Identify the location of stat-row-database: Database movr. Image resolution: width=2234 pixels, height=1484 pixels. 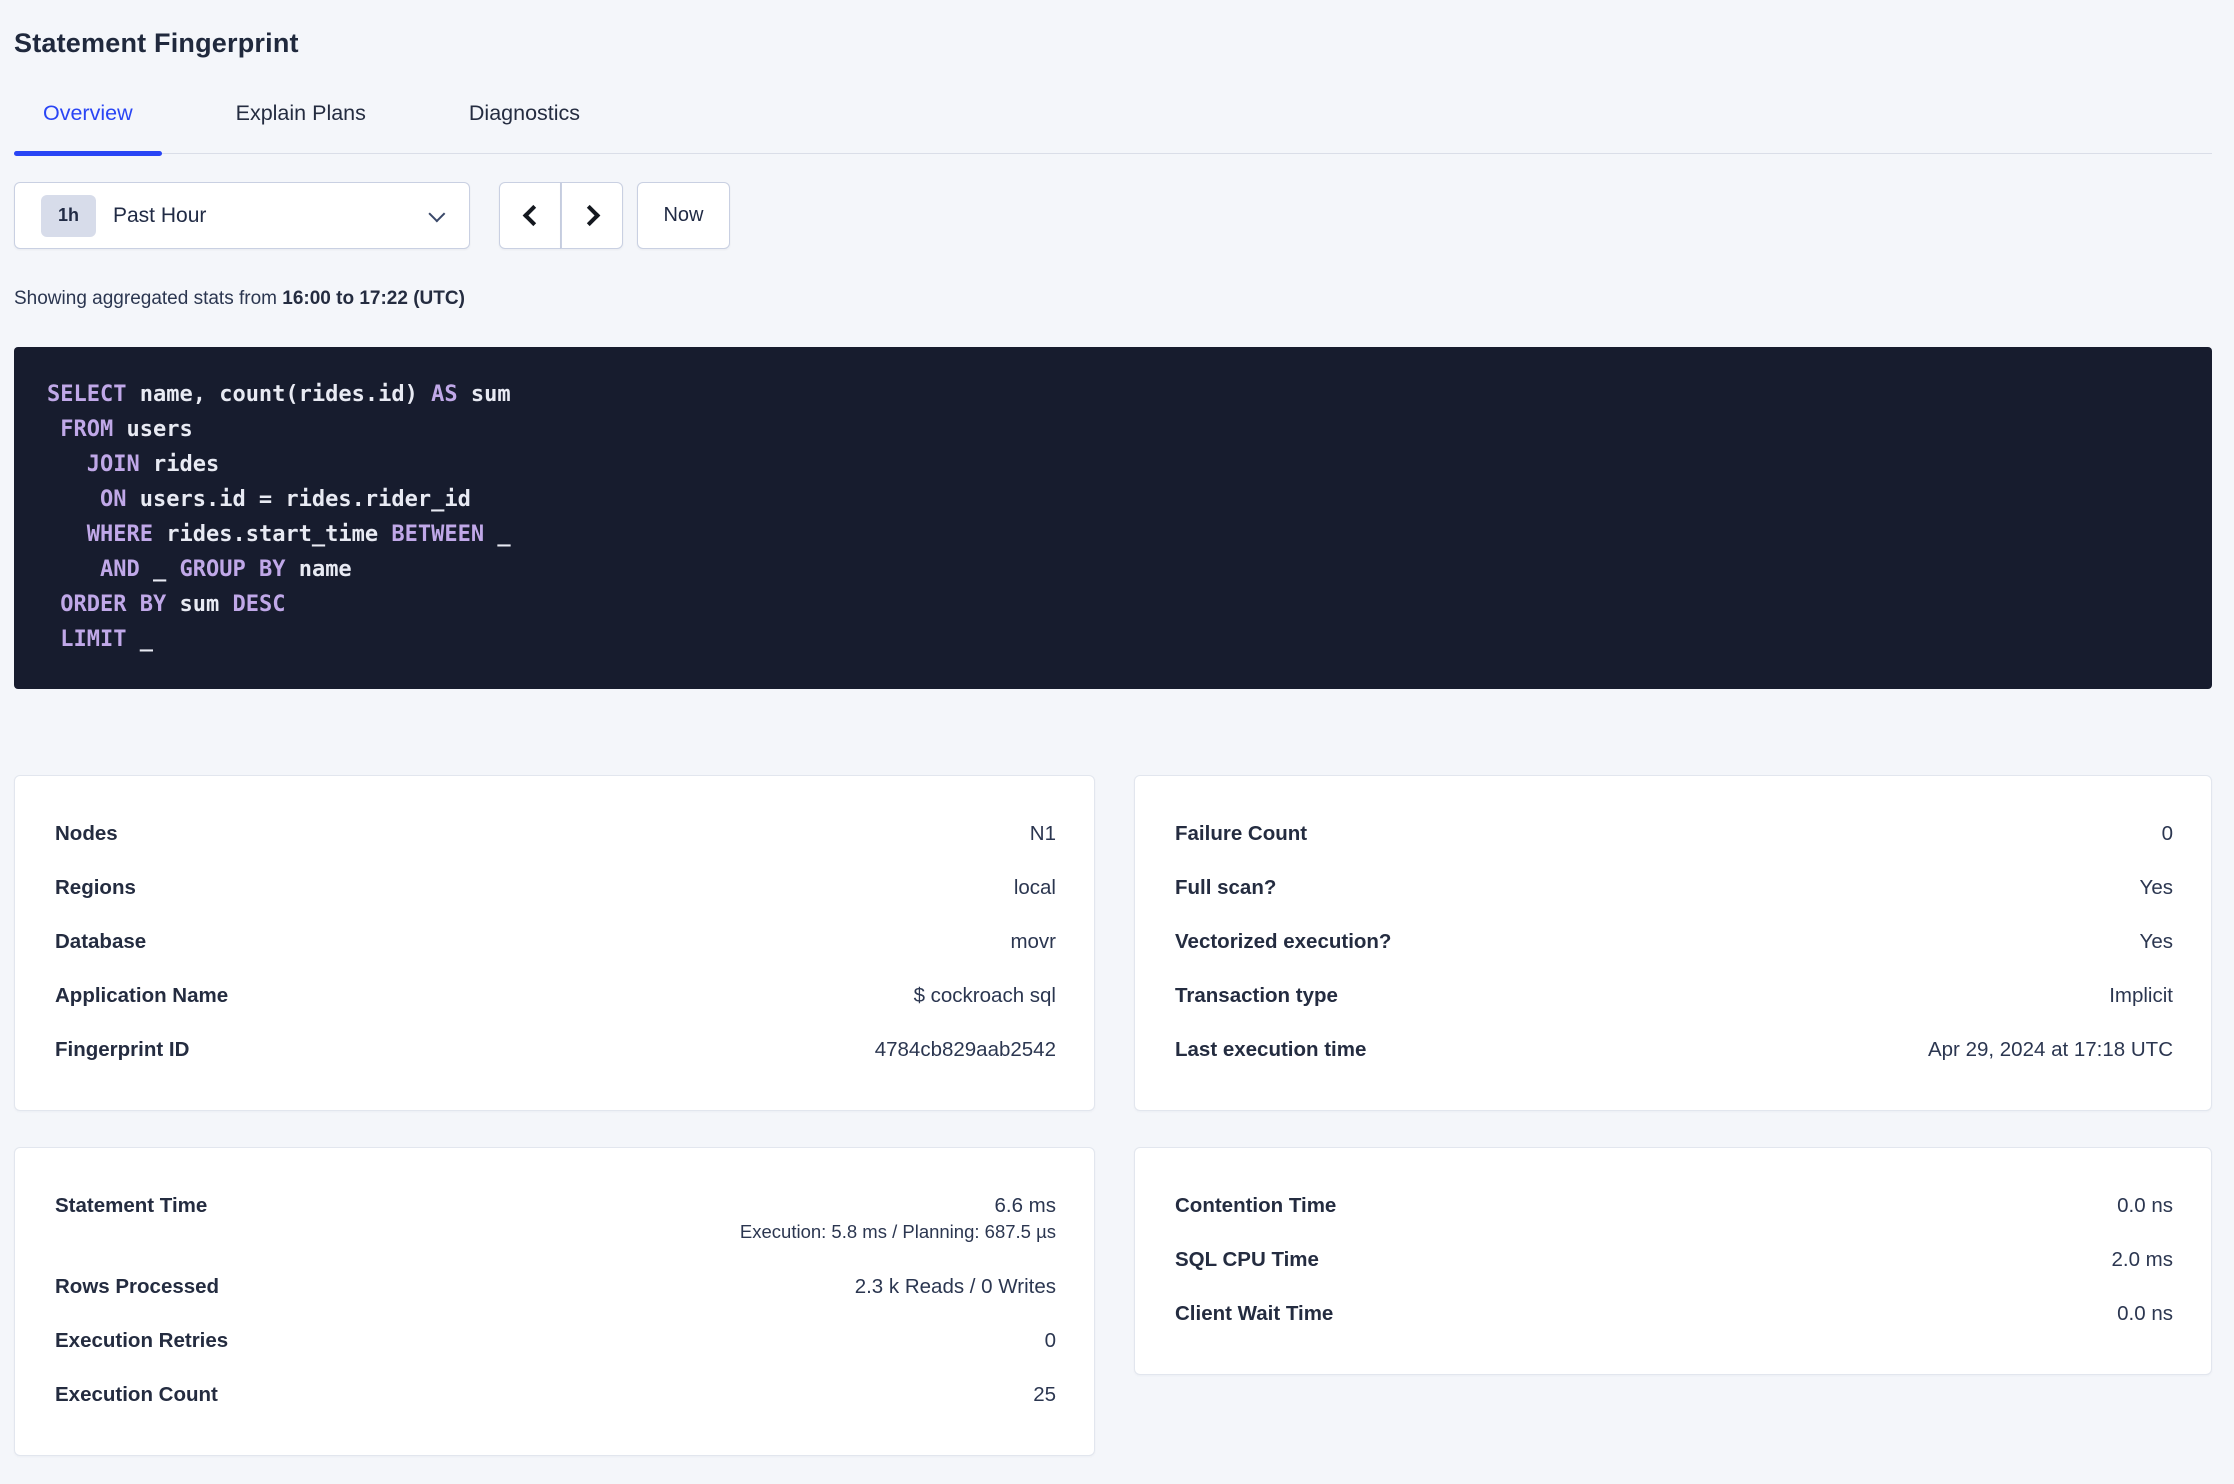
(555, 942).